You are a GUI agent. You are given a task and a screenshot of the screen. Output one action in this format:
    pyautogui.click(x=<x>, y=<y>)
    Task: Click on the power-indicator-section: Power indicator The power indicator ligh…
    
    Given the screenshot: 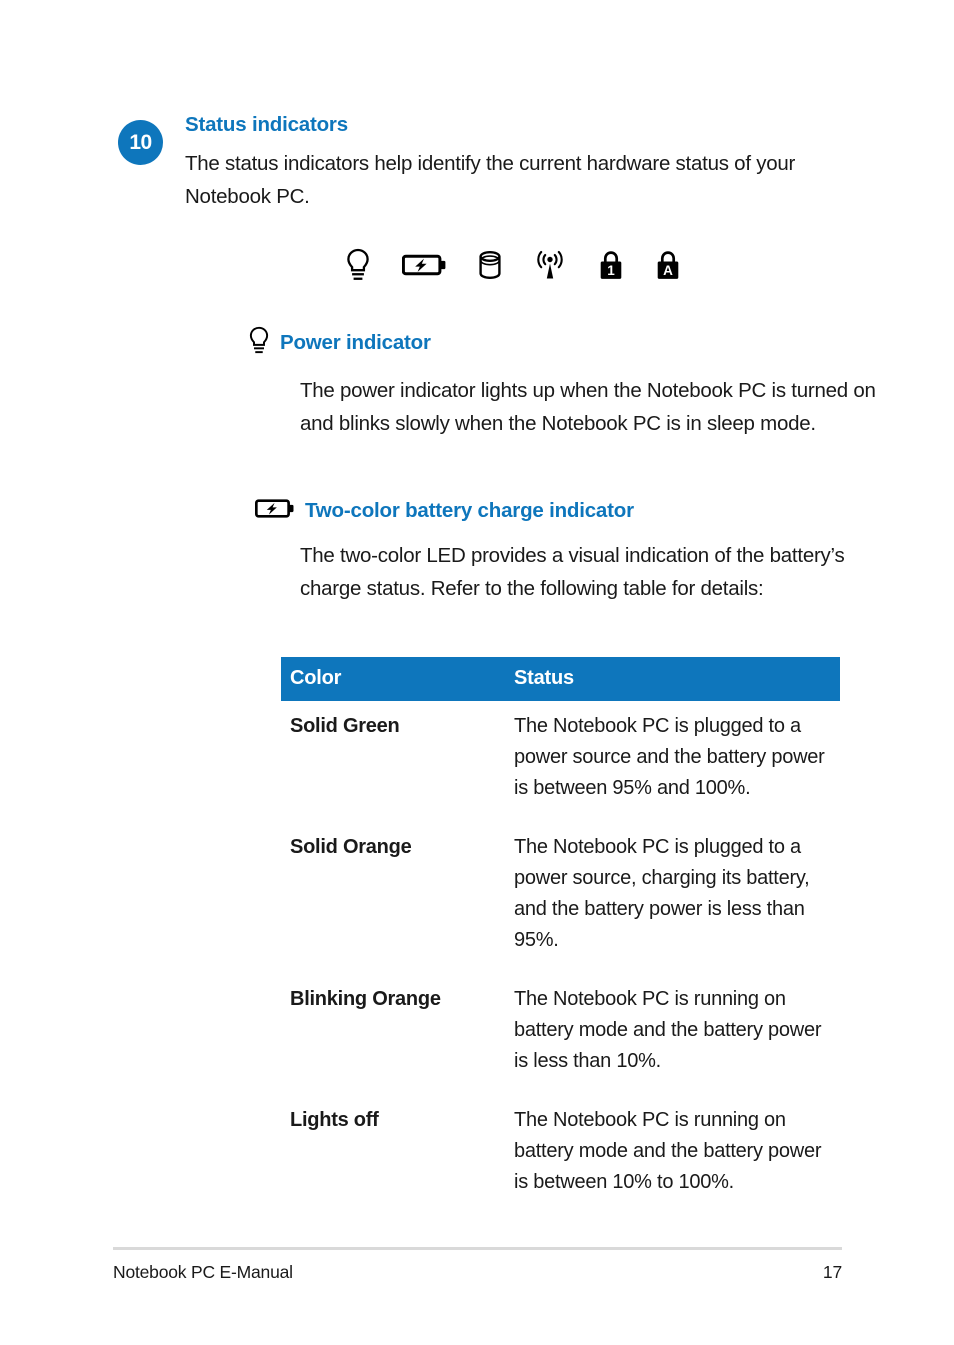 What is the action you would take?
    pyautogui.click(x=568, y=383)
    